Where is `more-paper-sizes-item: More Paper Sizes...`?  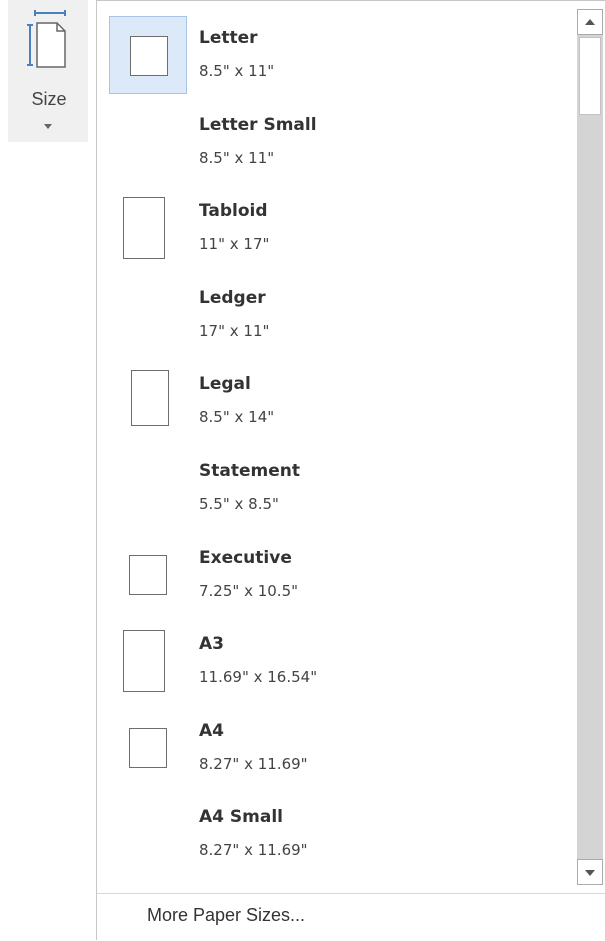
more-paper-sizes-item: More Paper Sizes... is located at coordinates (351, 918).